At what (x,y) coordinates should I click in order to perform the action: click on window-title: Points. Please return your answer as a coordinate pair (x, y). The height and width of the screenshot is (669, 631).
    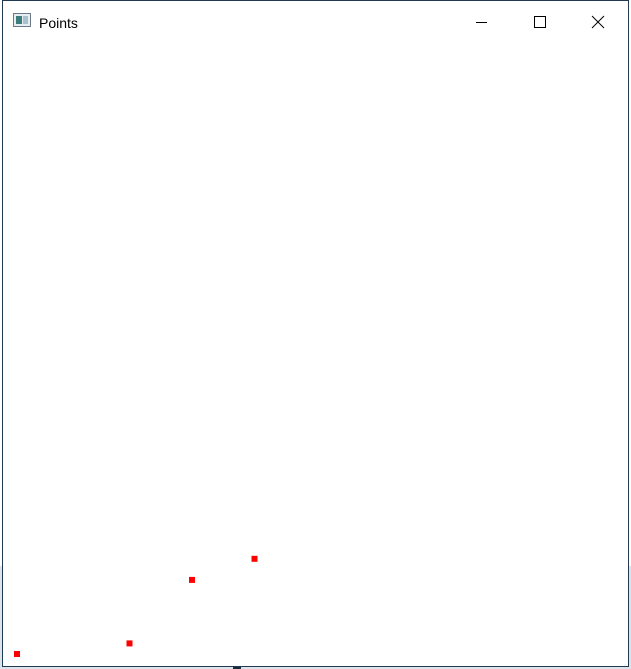
    Looking at the image, I should click on (58, 23).